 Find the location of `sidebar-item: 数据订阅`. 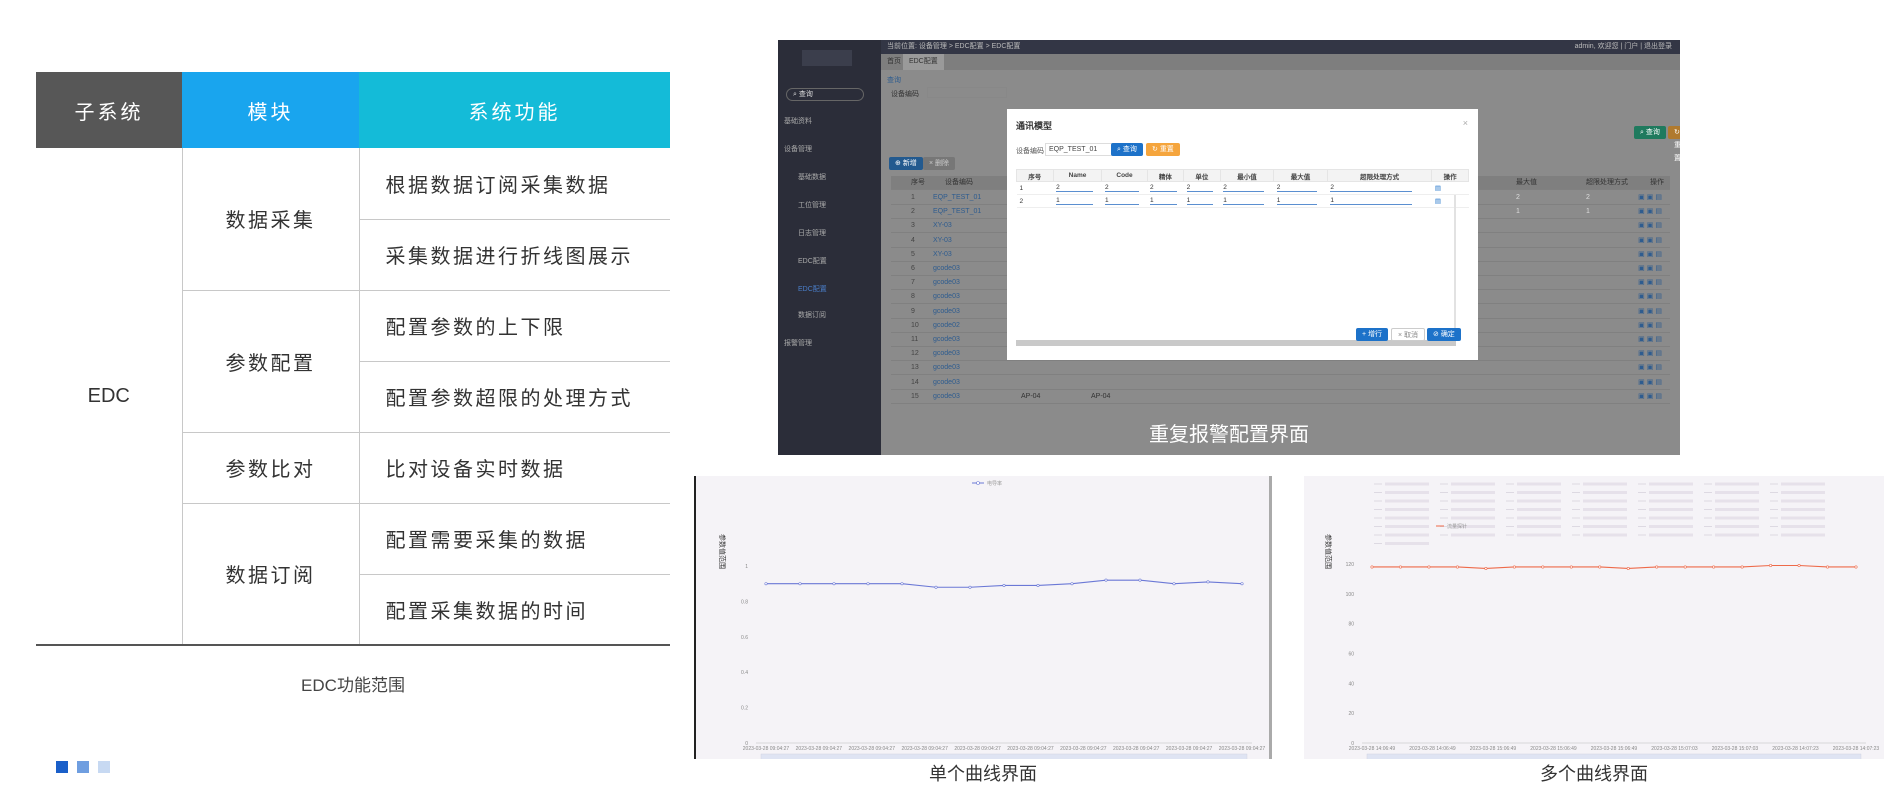

sidebar-item: 数据订阅 is located at coordinates (812, 315).